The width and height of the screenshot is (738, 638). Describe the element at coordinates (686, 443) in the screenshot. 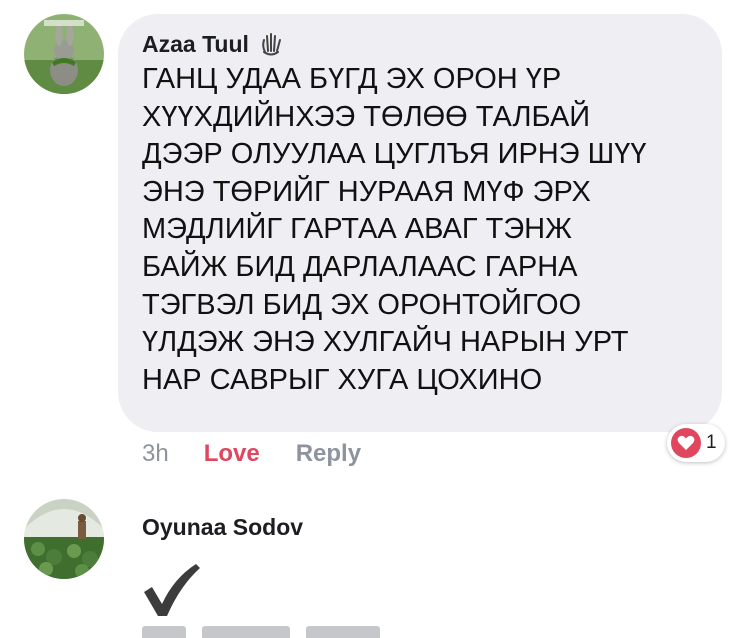

I see `heart-icon` at that location.